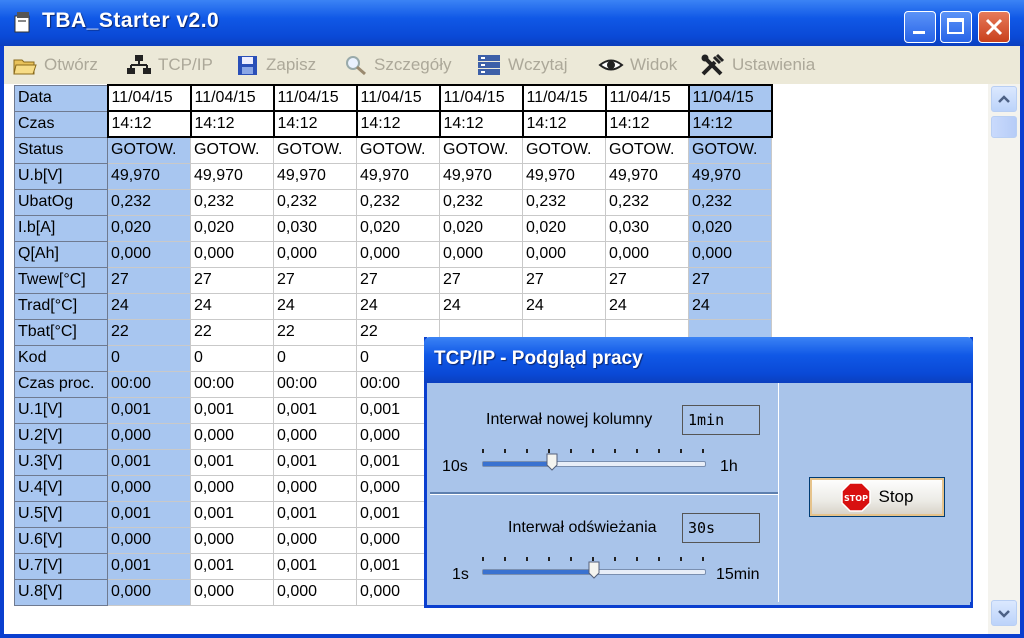 The image size is (1024, 638). I want to click on settings-button: Ustawienia, so click(757, 65).